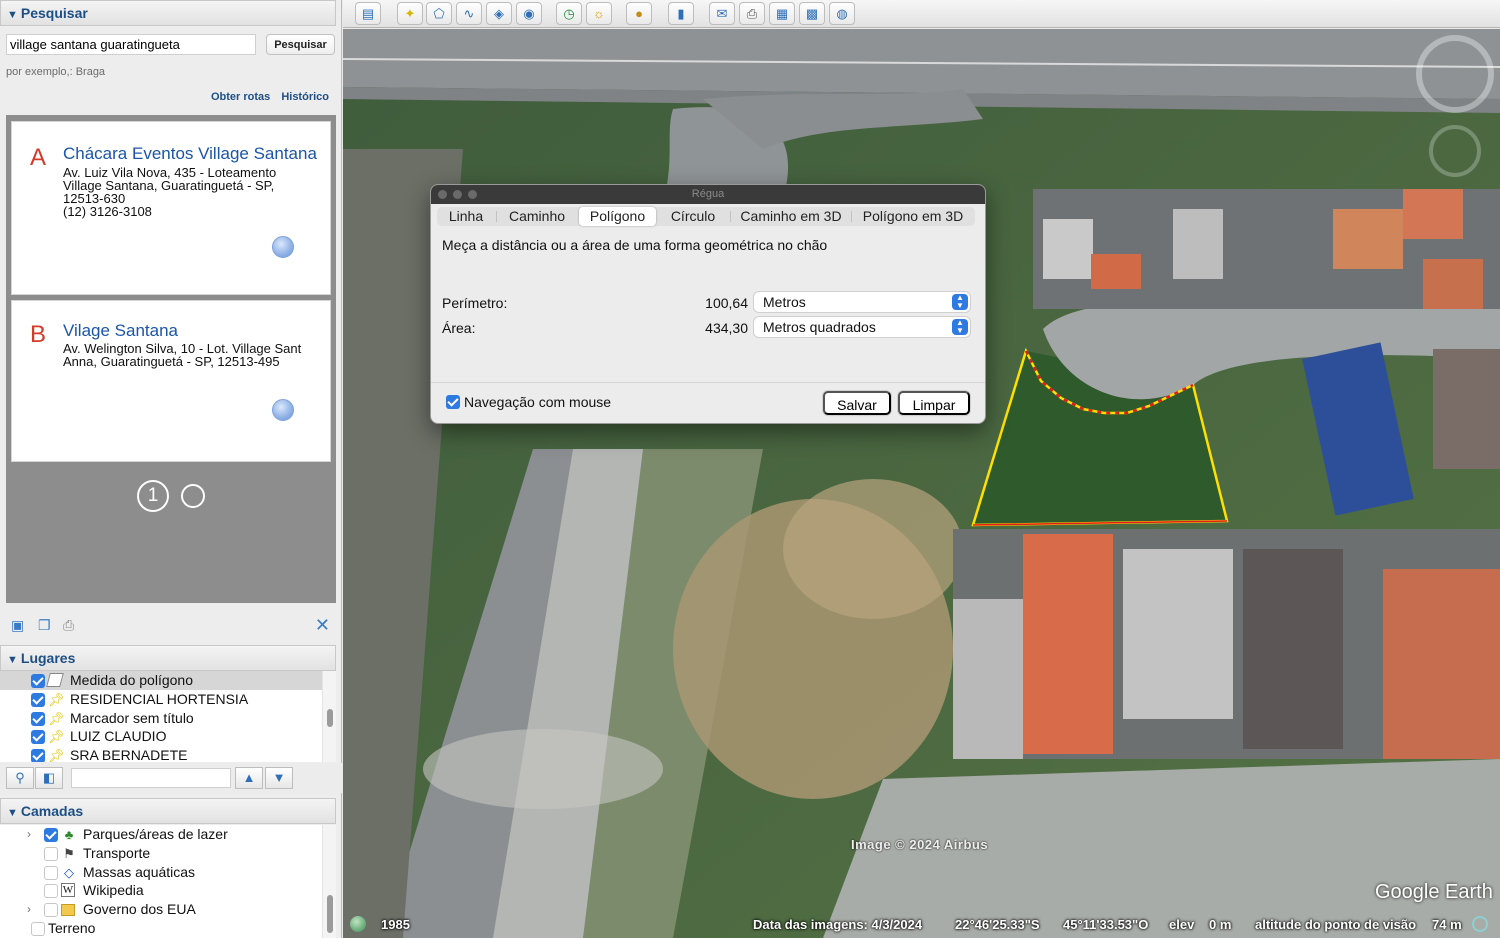 The height and width of the screenshot is (938, 1500). Describe the element at coordinates (693, 216) in the screenshot. I see `tab-circle: Círculo` at that location.